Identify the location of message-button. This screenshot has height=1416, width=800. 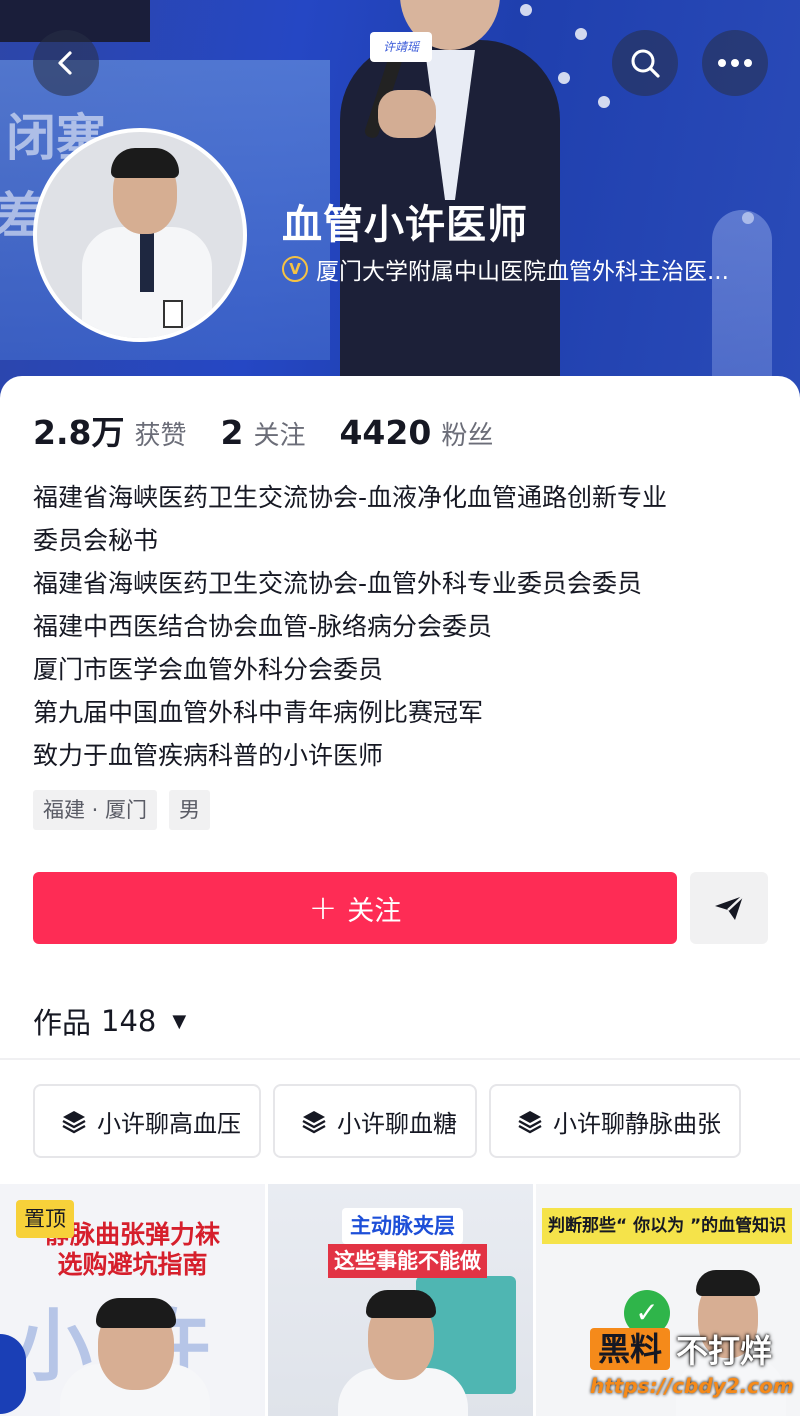
(729, 908).